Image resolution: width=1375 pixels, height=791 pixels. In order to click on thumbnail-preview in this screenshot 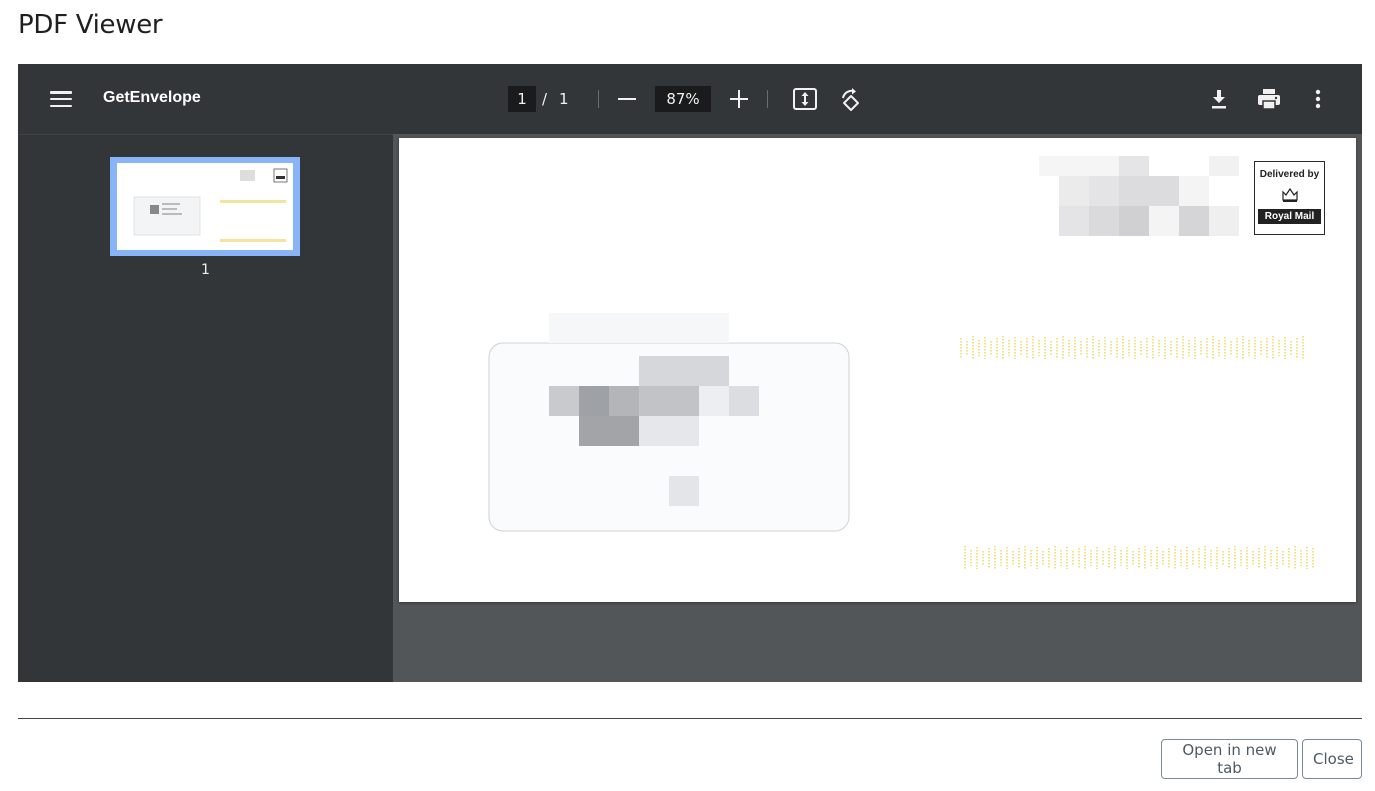, I will do `click(205, 206)`.